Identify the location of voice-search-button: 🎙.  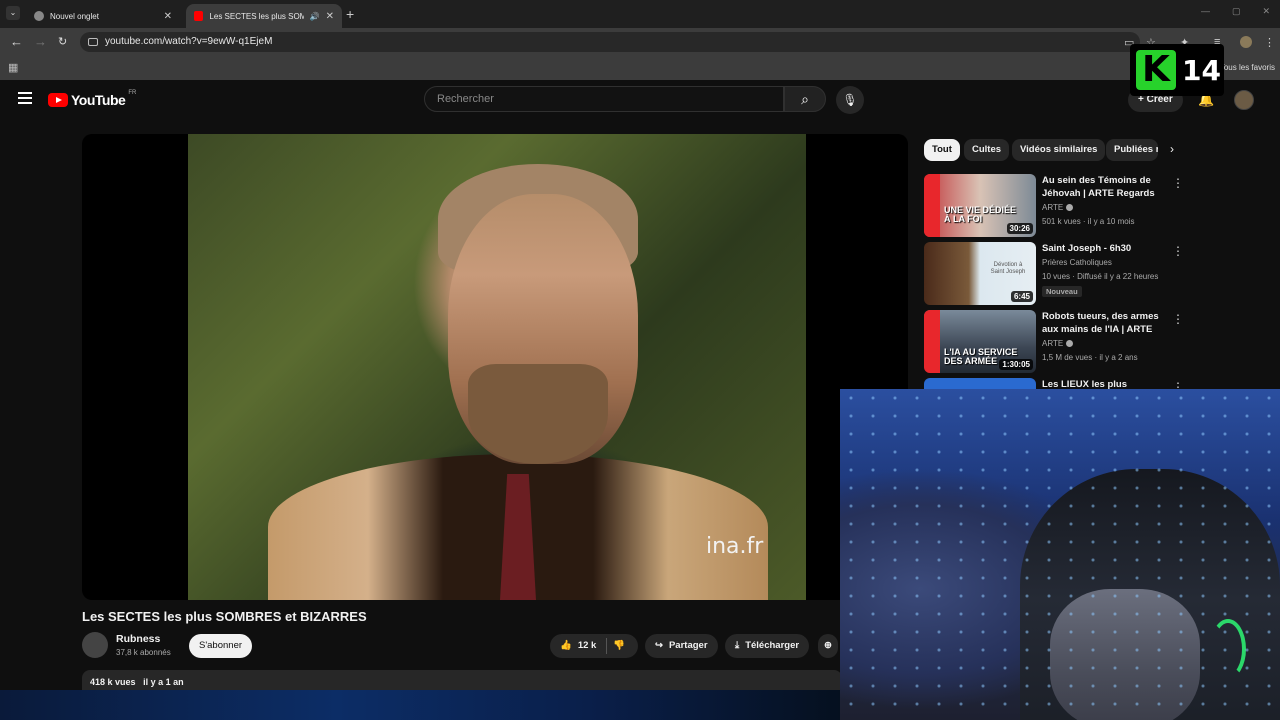
(850, 100).